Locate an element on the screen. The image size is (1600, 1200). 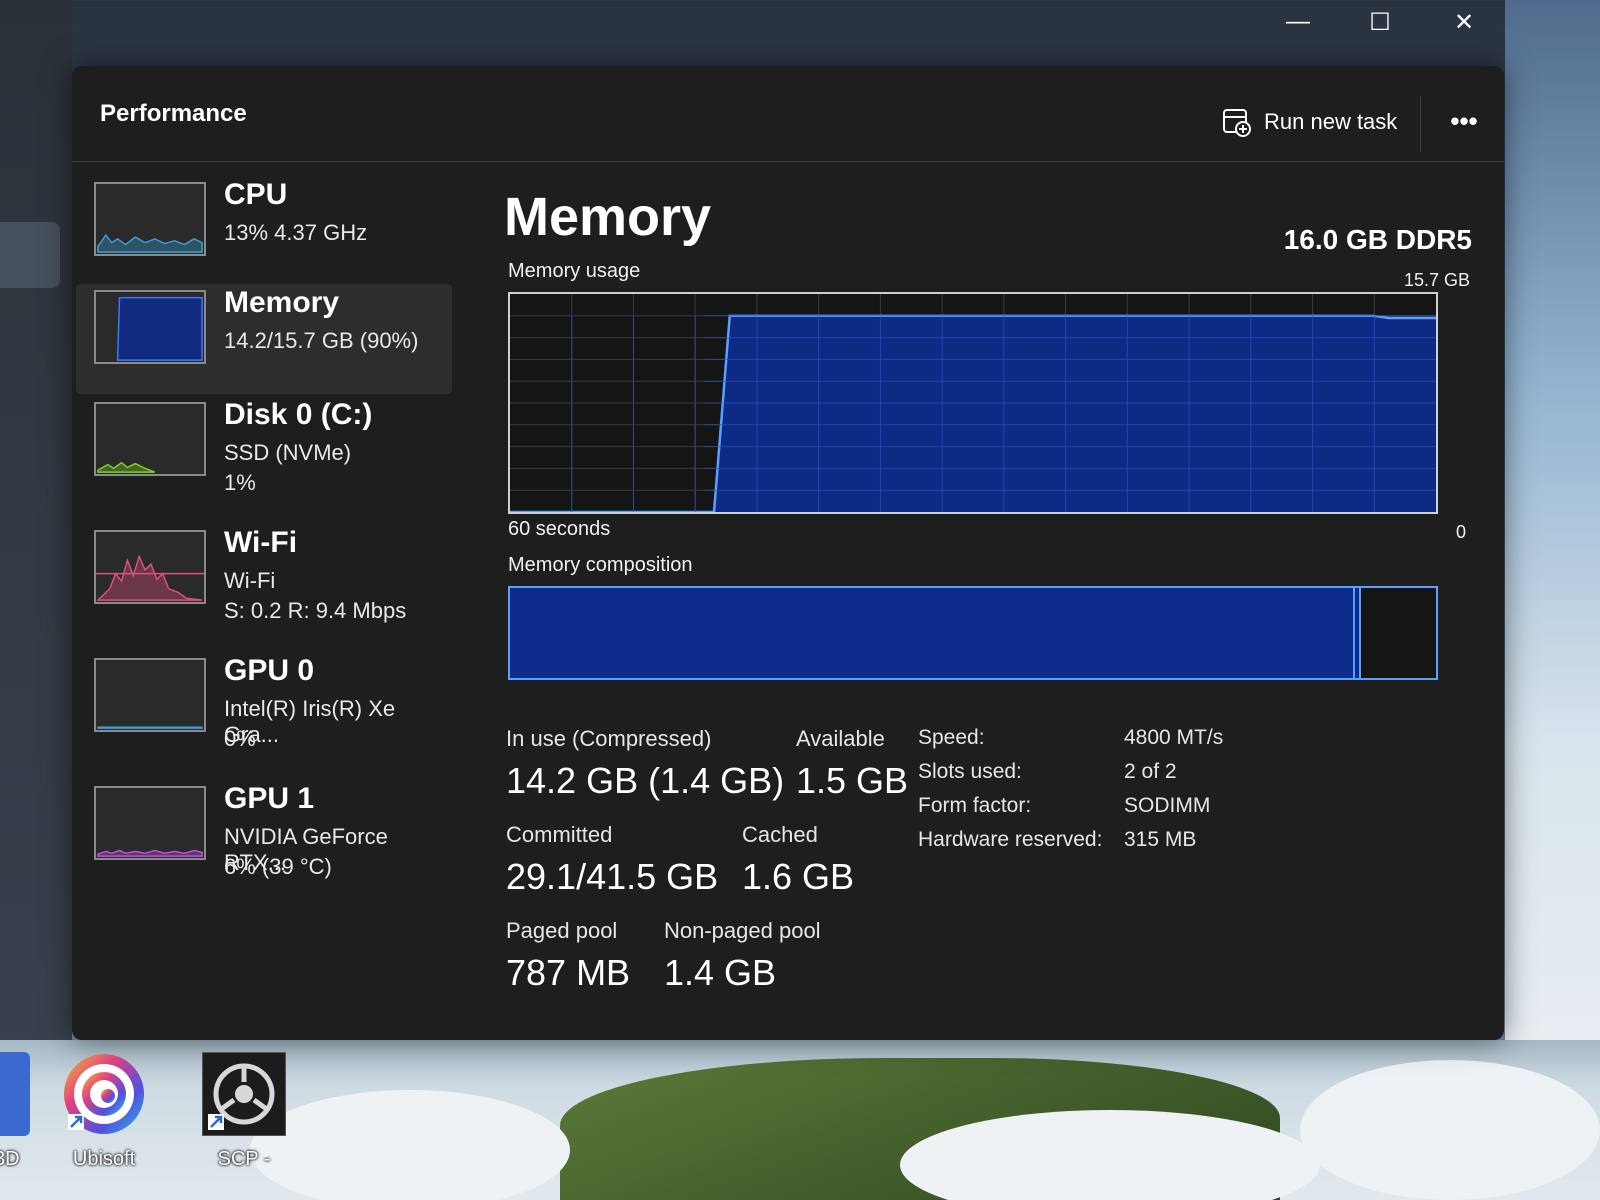
sidebar-item-detail: 0% is located at coordinates (240, 738).